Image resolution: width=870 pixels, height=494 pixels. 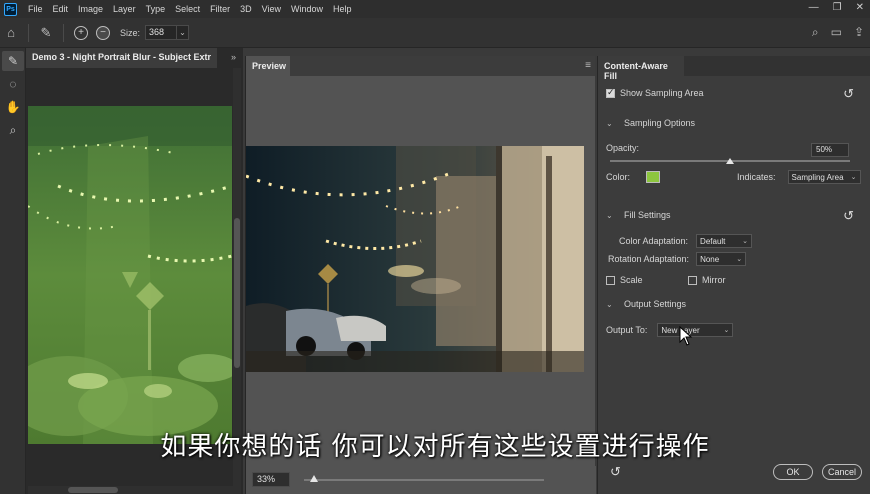 I want to click on output-settings-header: ⌄ Output Settings, so click(x=646, y=304).